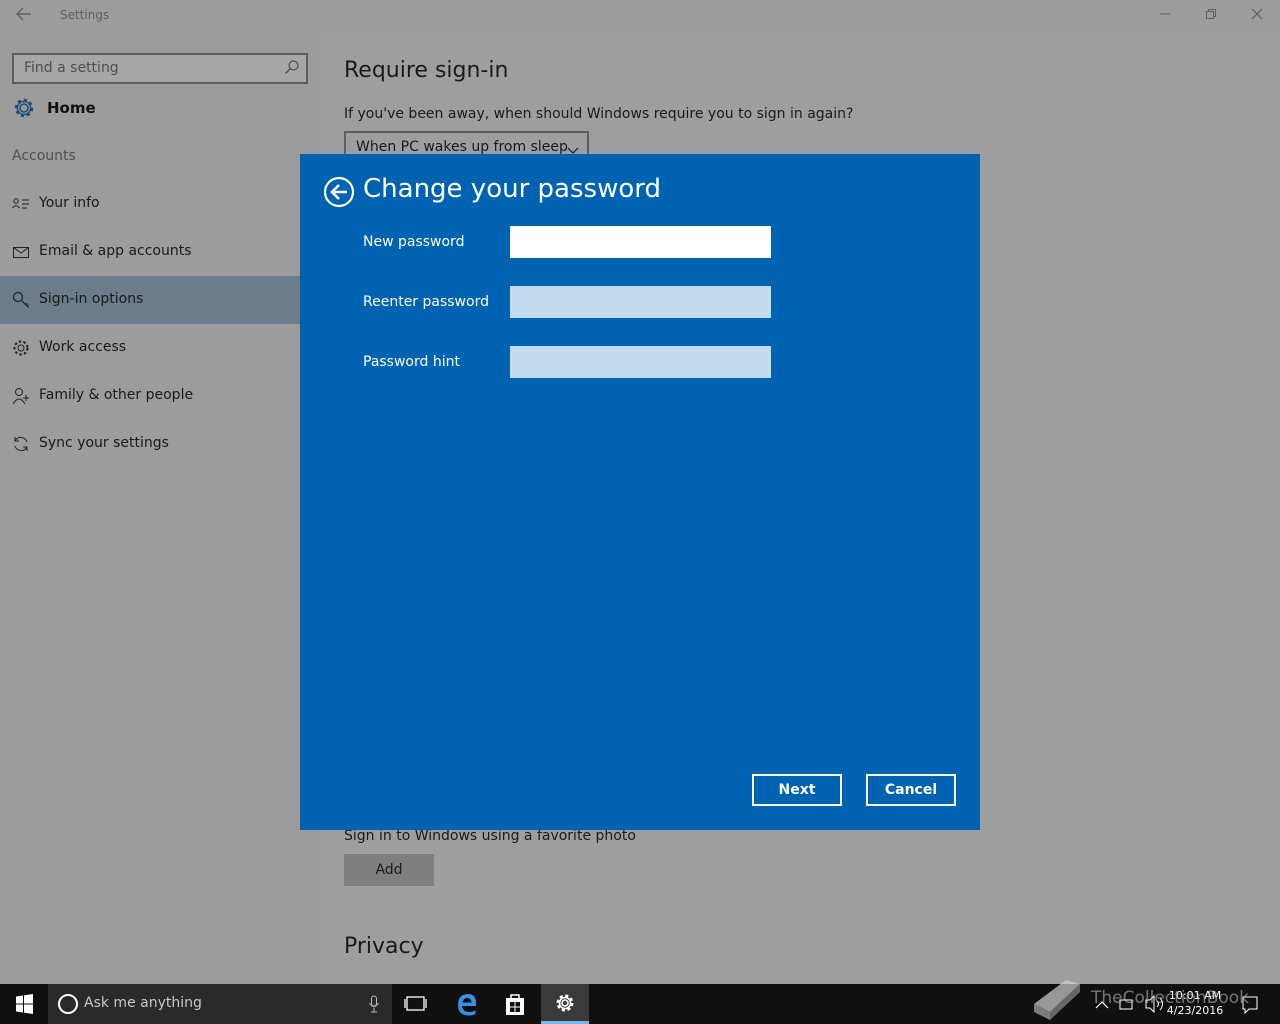 The width and height of the screenshot is (1280, 1024). Describe the element at coordinates (24, 108) in the screenshot. I see `gear-icon` at that location.